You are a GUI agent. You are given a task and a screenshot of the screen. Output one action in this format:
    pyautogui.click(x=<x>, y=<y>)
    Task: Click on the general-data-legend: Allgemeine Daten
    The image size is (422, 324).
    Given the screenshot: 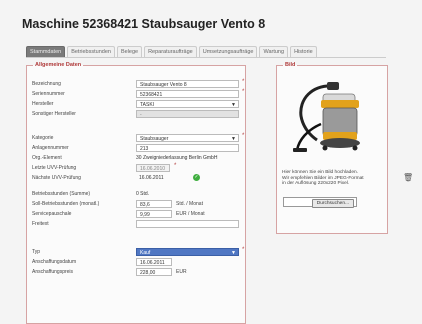 What is the action you would take?
    pyautogui.click(x=58, y=65)
    